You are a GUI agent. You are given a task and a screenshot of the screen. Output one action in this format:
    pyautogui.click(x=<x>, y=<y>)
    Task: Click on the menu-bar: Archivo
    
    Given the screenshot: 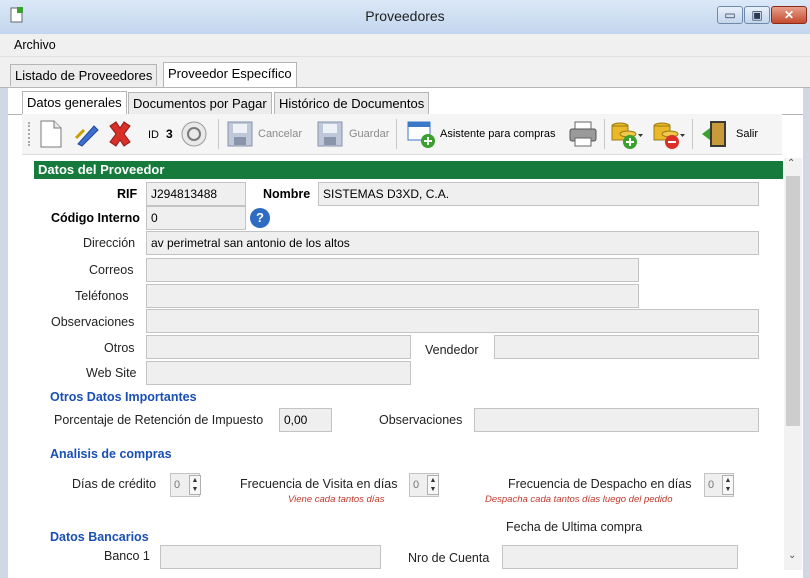 What is the action you would take?
    pyautogui.click(x=405, y=45)
    